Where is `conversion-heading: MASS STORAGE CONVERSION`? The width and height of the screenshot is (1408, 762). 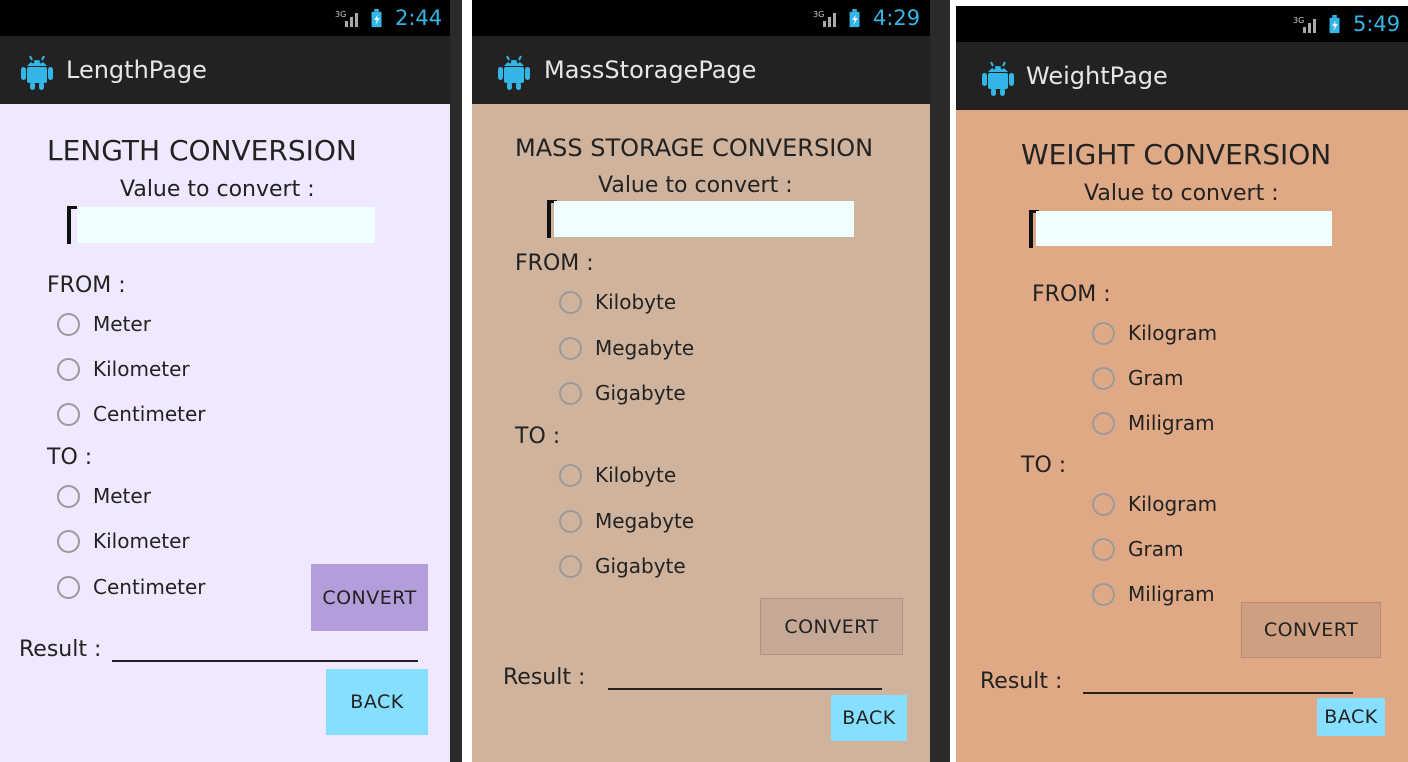
conversion-heading: MASS STORAGE CONVERSION is located at coordinates (694, 148).